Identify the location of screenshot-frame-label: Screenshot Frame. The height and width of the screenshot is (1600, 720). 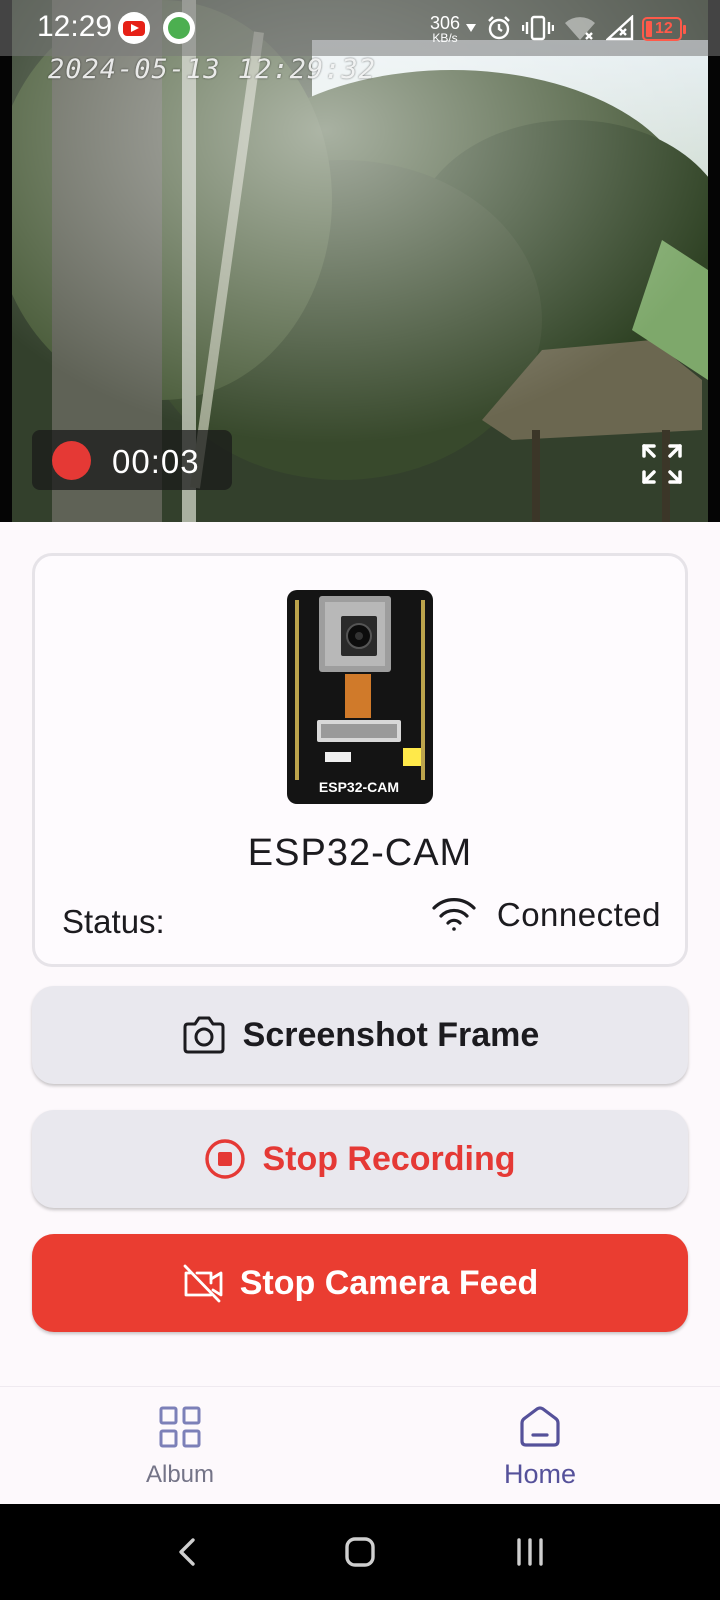
(391, 1034).